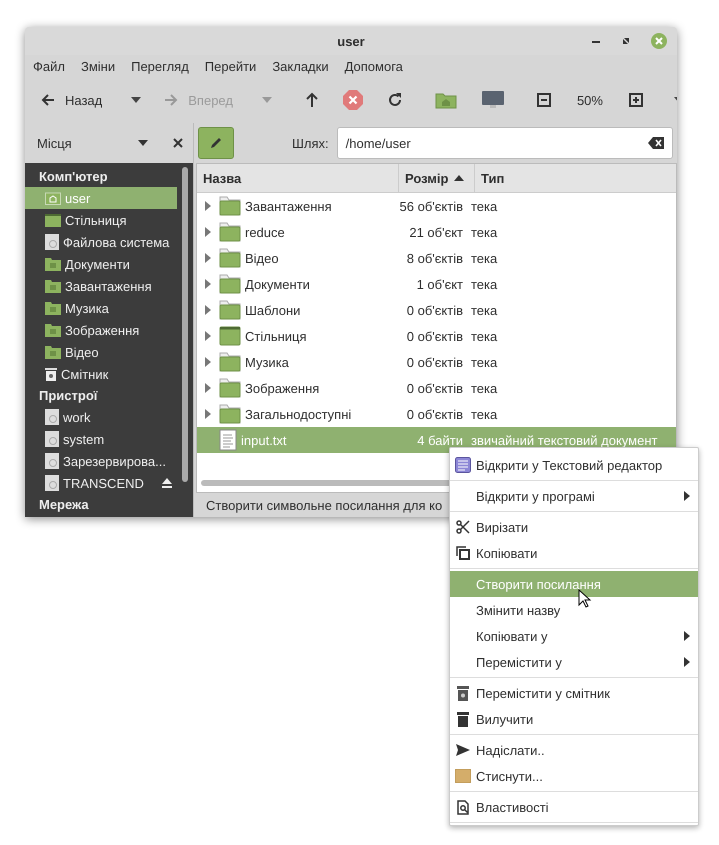  What do you see at coordinates (575, 178) in the screenshot?
I see `column-header: Тип` at bounding box center [575, 178].